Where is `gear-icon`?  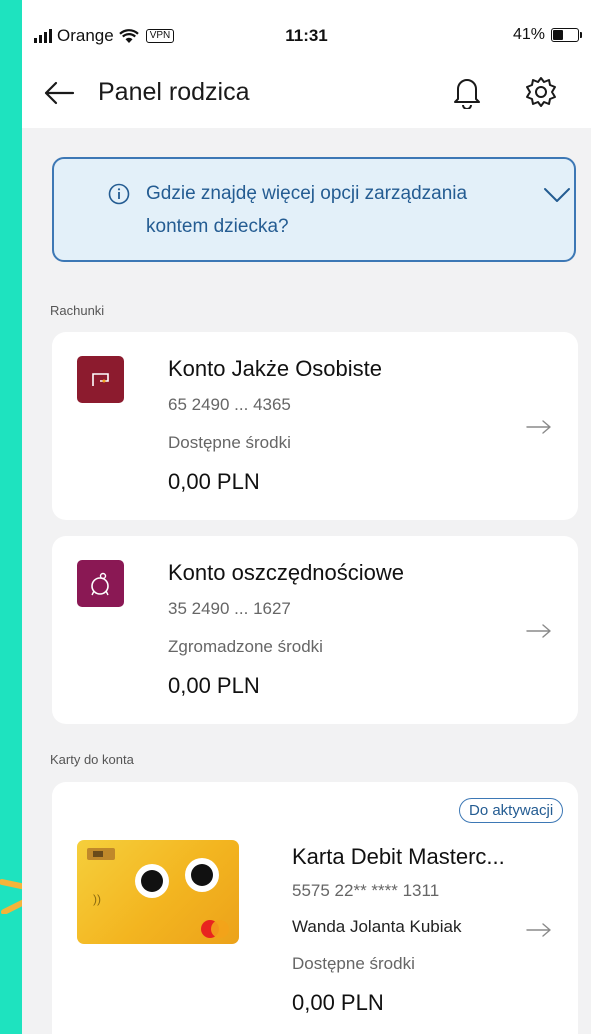 gear-icon is located at coordinates (541, 92).